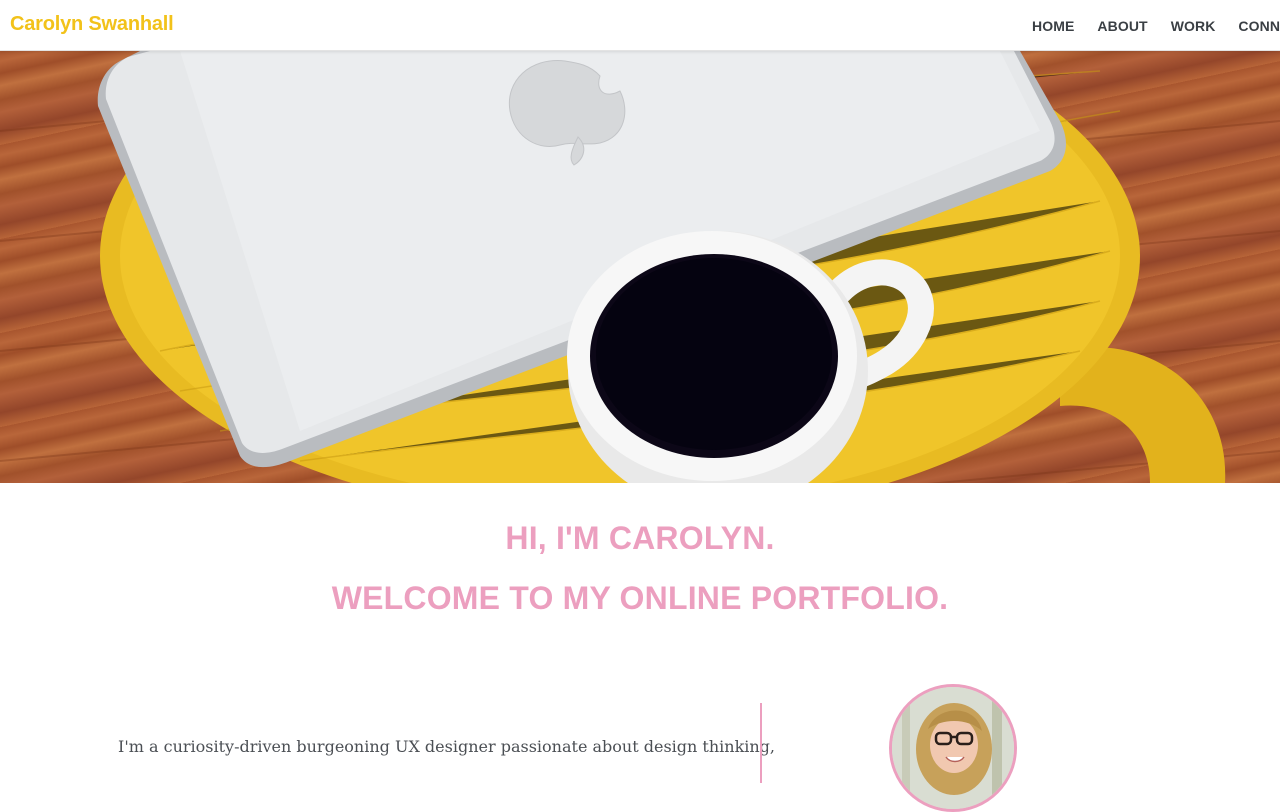 The height and width of the screenshot is (812, 1280). What do you see at coordinates (761, 743) in the screenshot?
I see `section-divider` at bounding box center [761, 743].